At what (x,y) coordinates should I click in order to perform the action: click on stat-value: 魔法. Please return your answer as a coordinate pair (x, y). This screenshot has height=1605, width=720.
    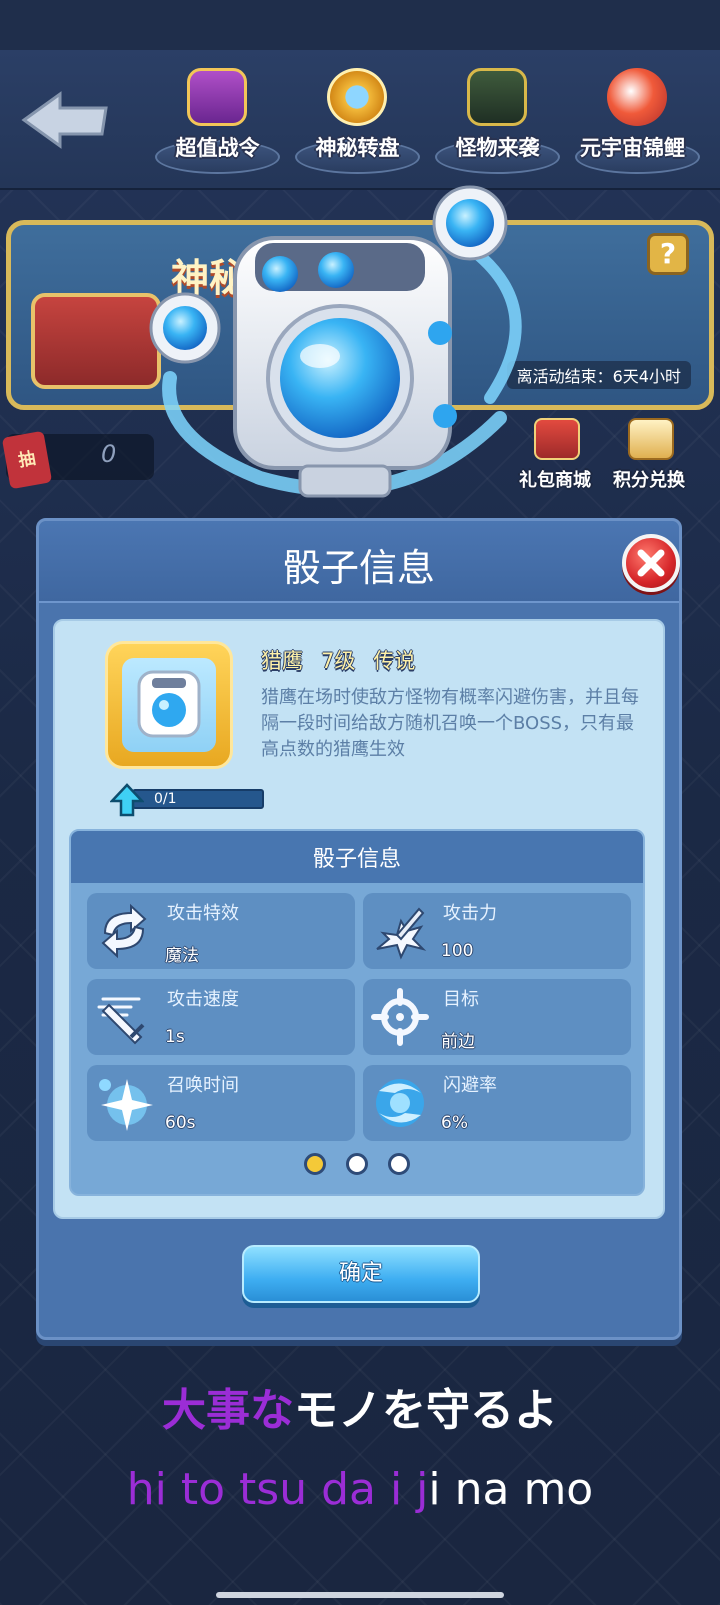
    Looking at the image, I should click on (182, 956).